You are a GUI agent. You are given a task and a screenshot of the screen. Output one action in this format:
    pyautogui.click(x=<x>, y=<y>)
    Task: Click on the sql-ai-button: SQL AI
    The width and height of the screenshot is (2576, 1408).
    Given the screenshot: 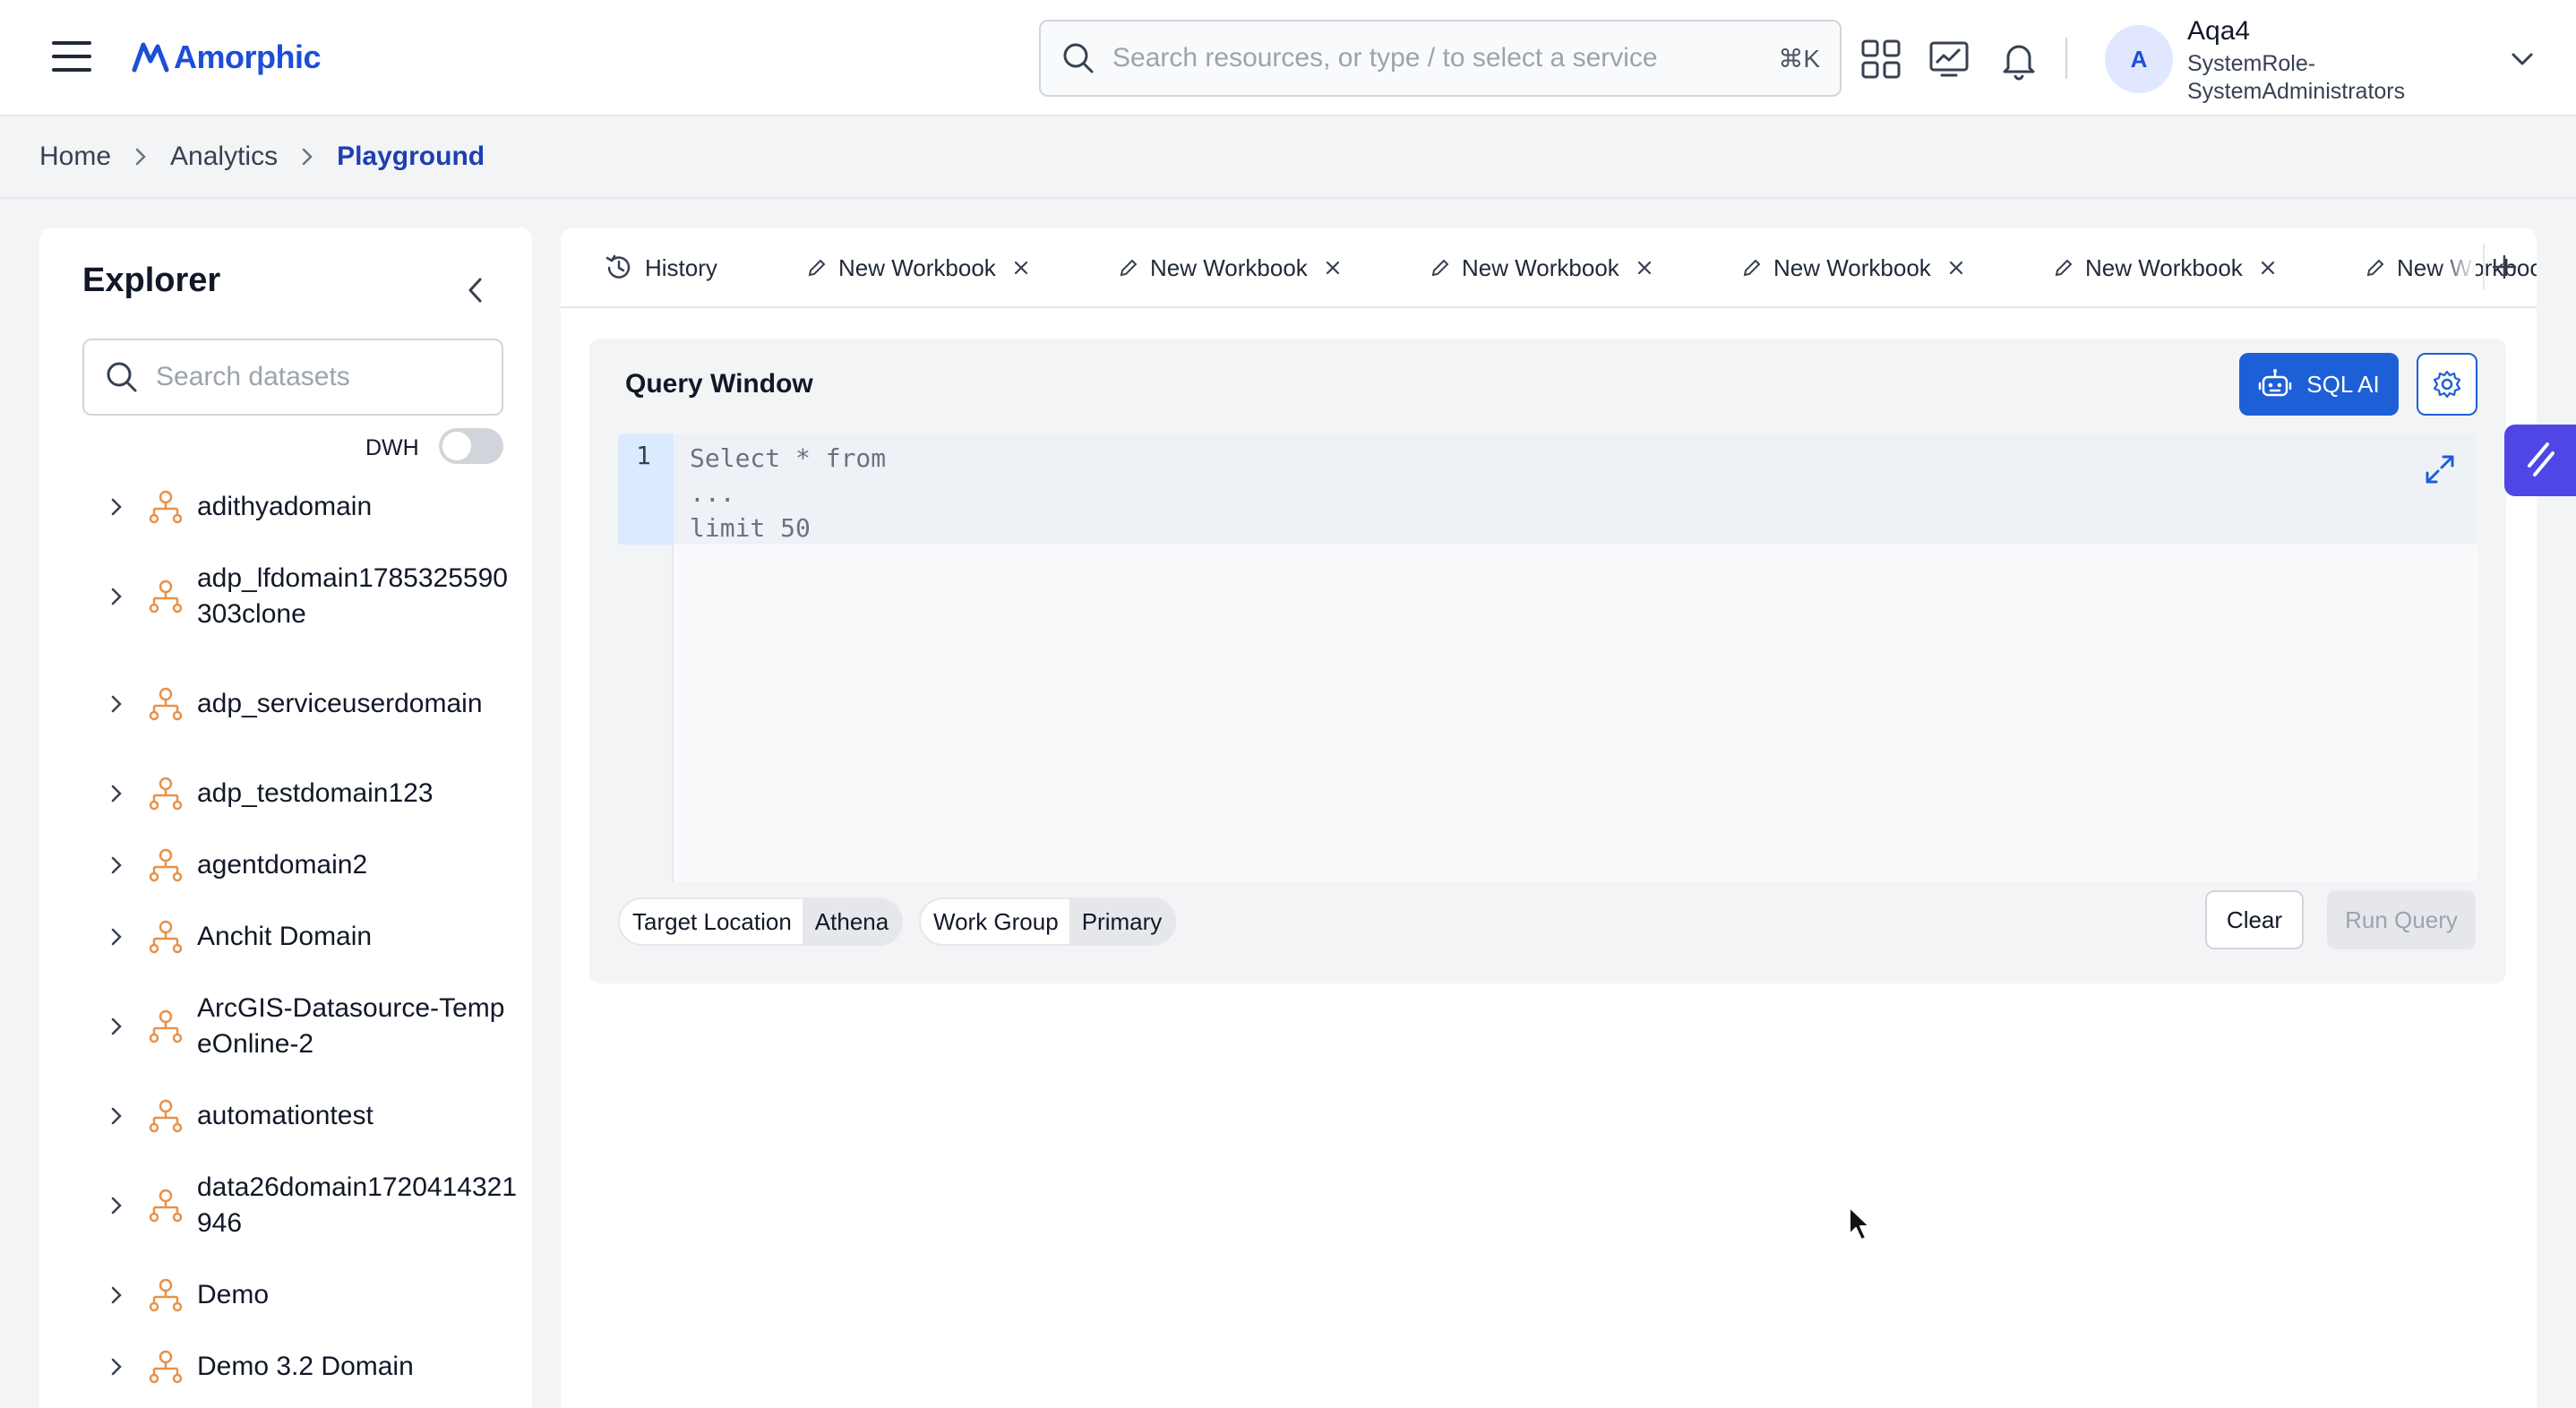 What is the action you would take?
    pyautogui.click(x=2319, y=384)
    